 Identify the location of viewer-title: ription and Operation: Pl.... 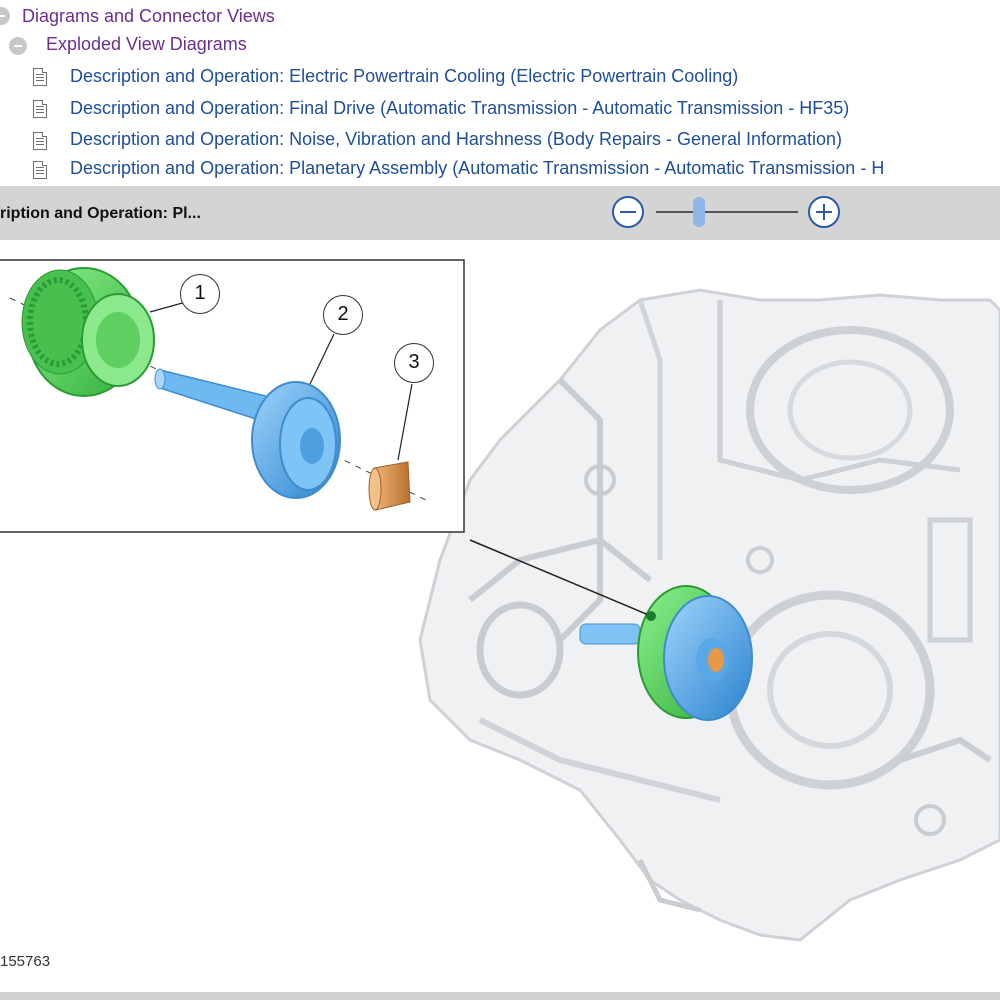
(100, 213).